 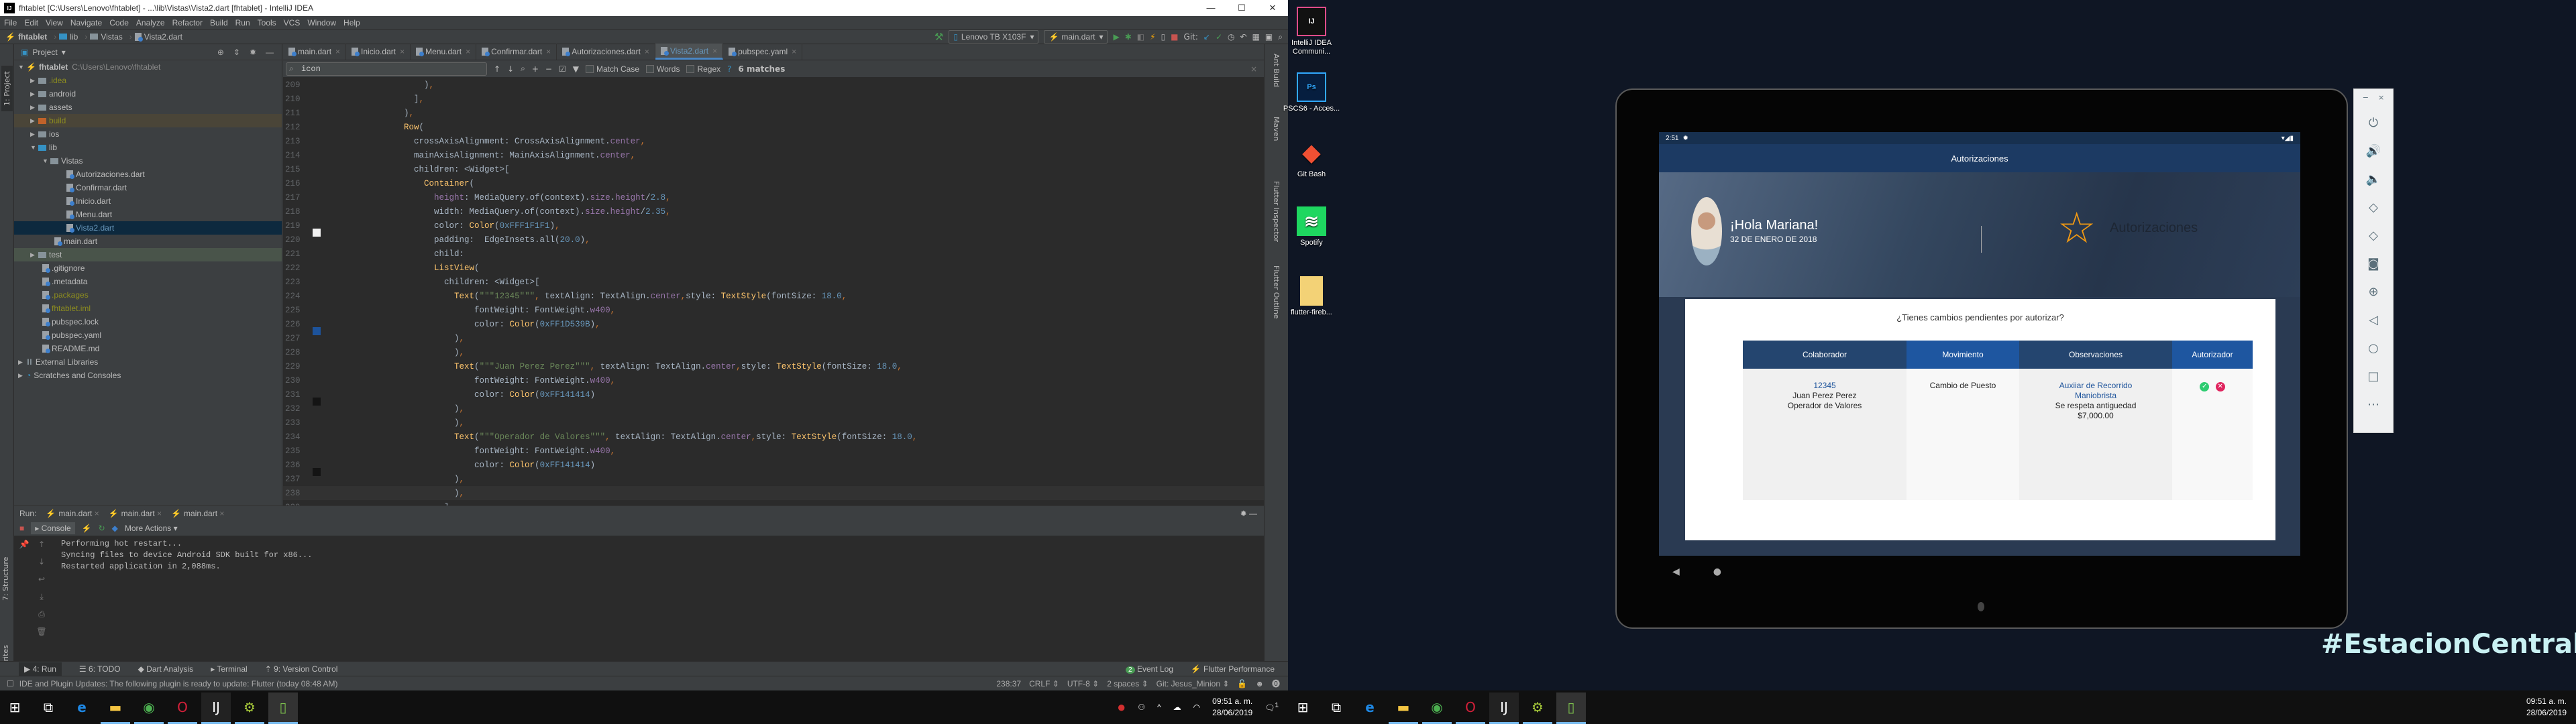 What do you see at coordinates (148, 107) in the screenshot?
I see `tree-item-assets: ▶ assets` at bounding box center [148, 107].